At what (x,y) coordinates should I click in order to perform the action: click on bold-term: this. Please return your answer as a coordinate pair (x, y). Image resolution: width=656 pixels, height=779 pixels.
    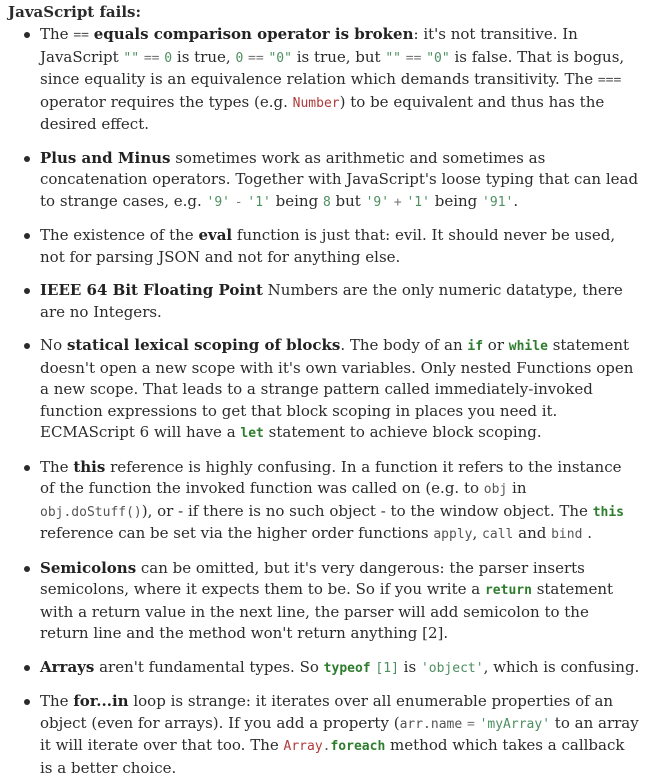
    Looking at the image, I should click on (89, 466).